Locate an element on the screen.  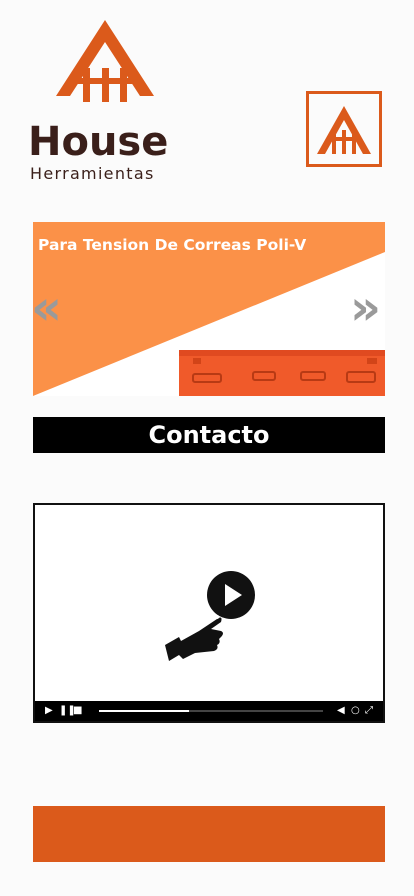
footer-orange-bar is located at coordinates (209, 834).